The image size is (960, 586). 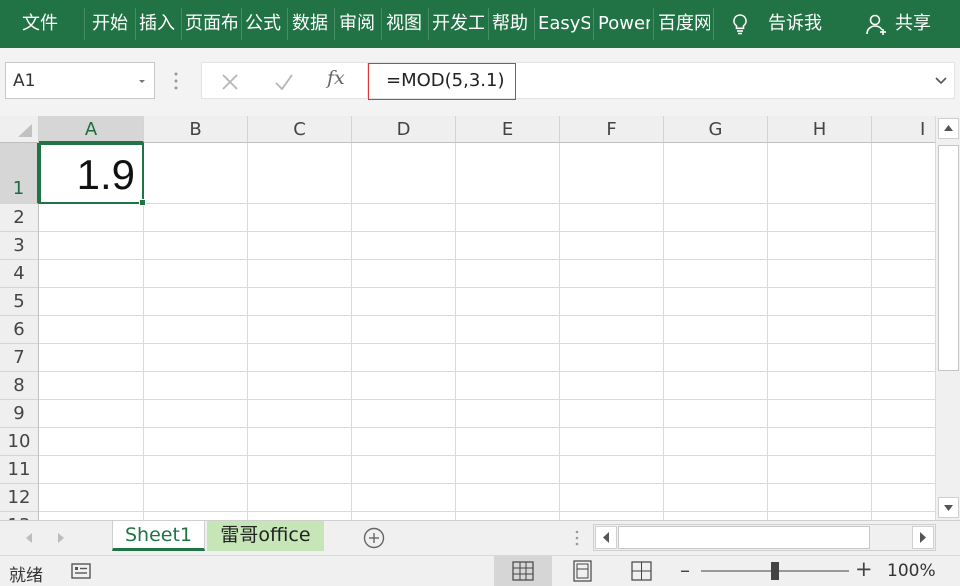 What do you see at coordinates (684, 24) in the screenshot?
I see `tab-baidu: 百度网` at bounding box center [684, 24].